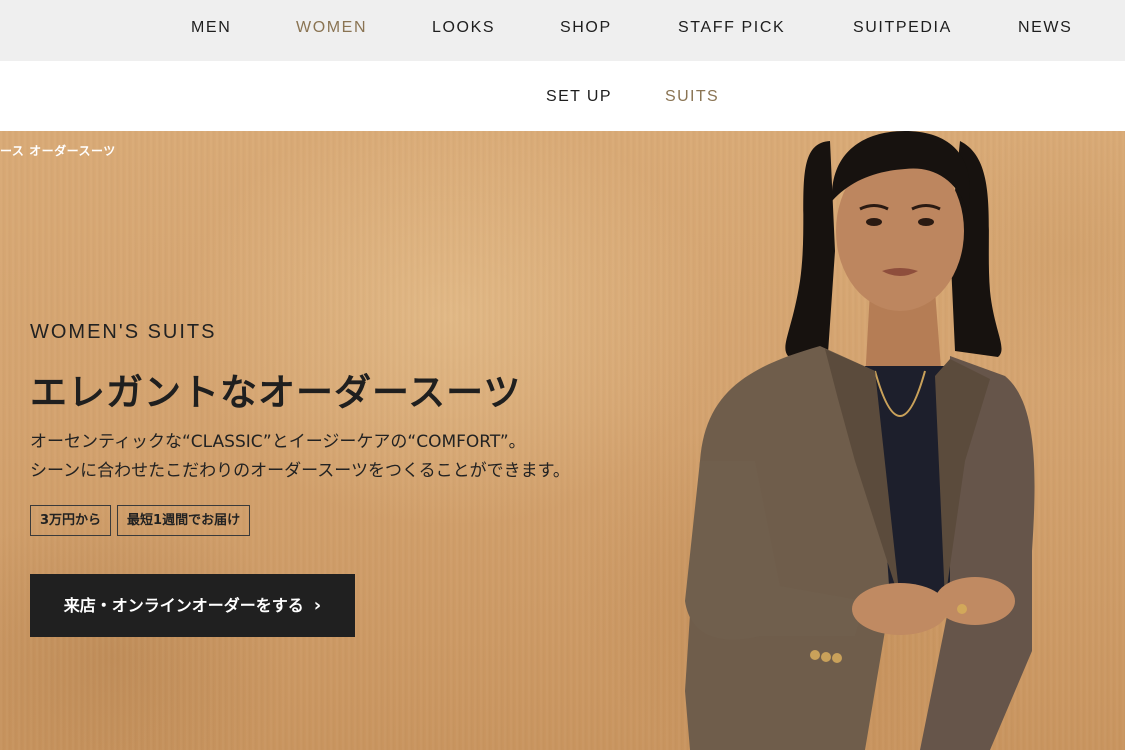 This screenshot has width=1125, height=750. I want to click on hero-description-line-2: シーンに合わせたこだわりのオーダースーツをつくることができます。, so click(300, 471).